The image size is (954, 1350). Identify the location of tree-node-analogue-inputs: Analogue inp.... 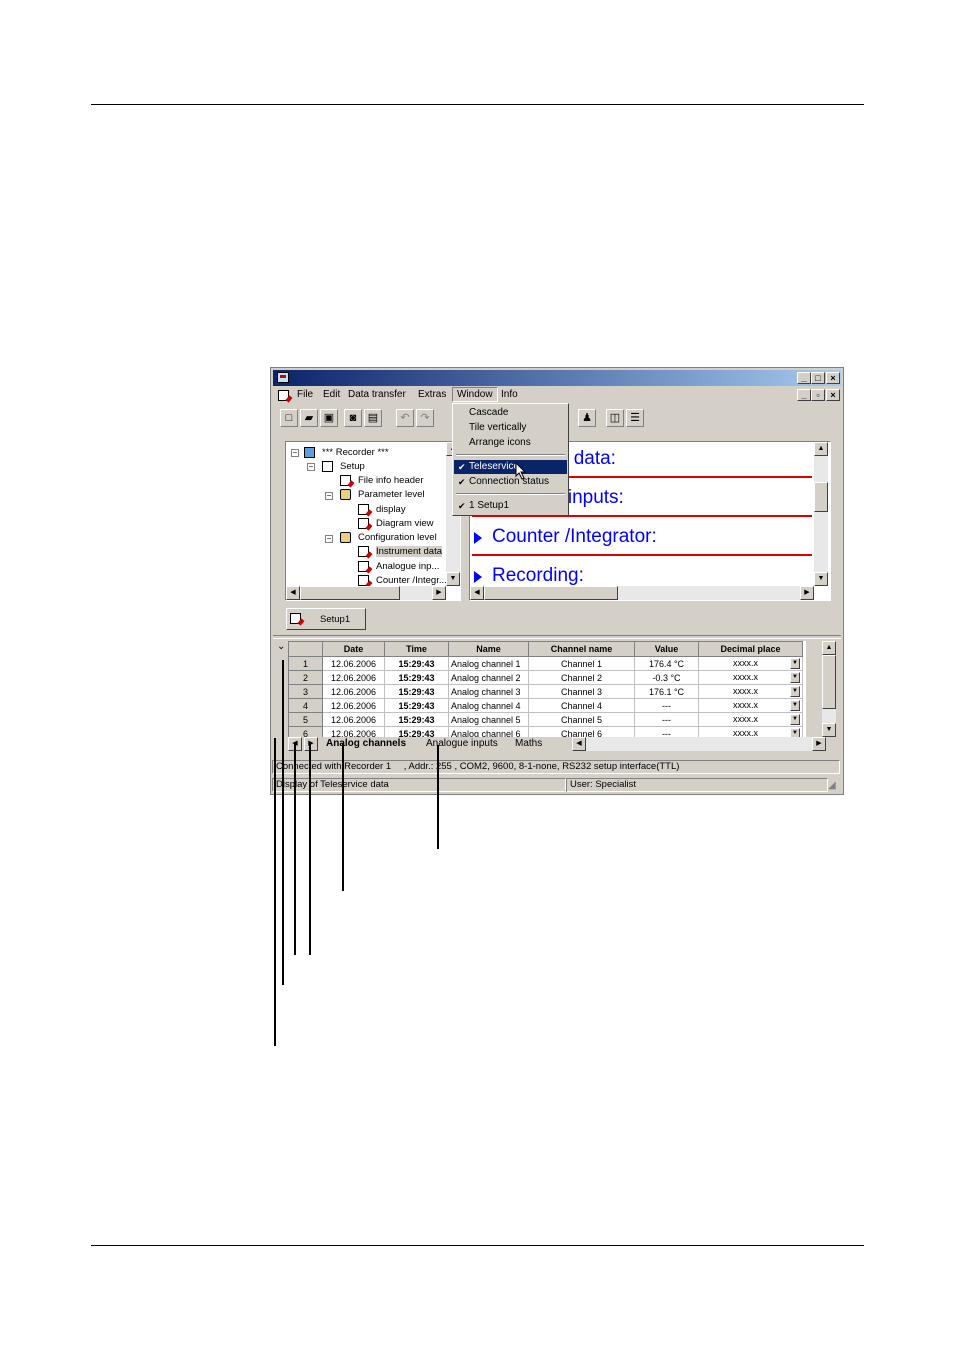
(407, 566).